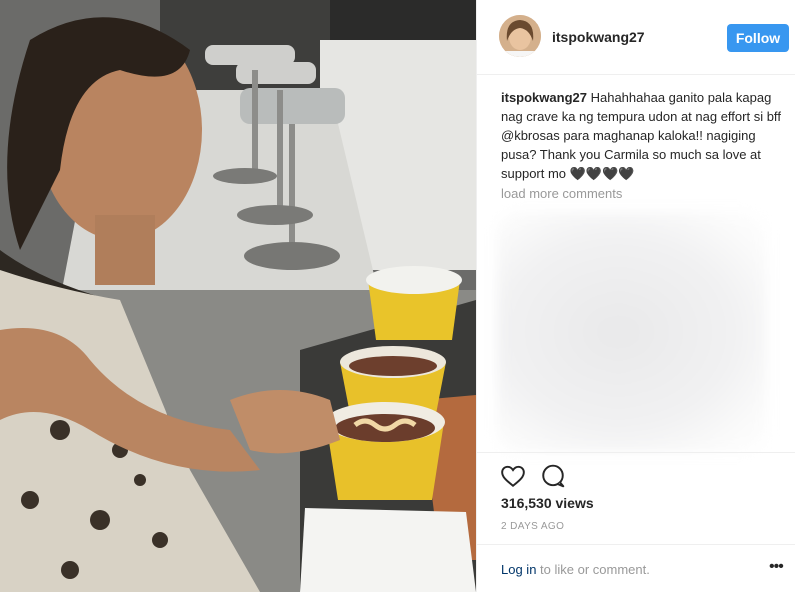  What do you see at coordinates (593, 569) in the screenshot?
I see `login-prompt-text: to like or comment.` at bounding box center [593, 569].